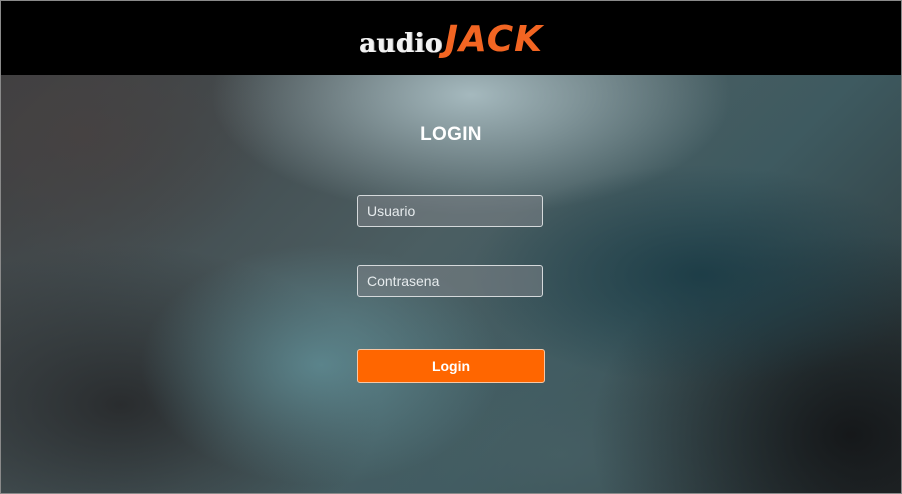 This screenshot has width=902, height=494. Describe the element at coordinates (451, 134) in the screenshot. I see `login-title: LOGIN` at that location.